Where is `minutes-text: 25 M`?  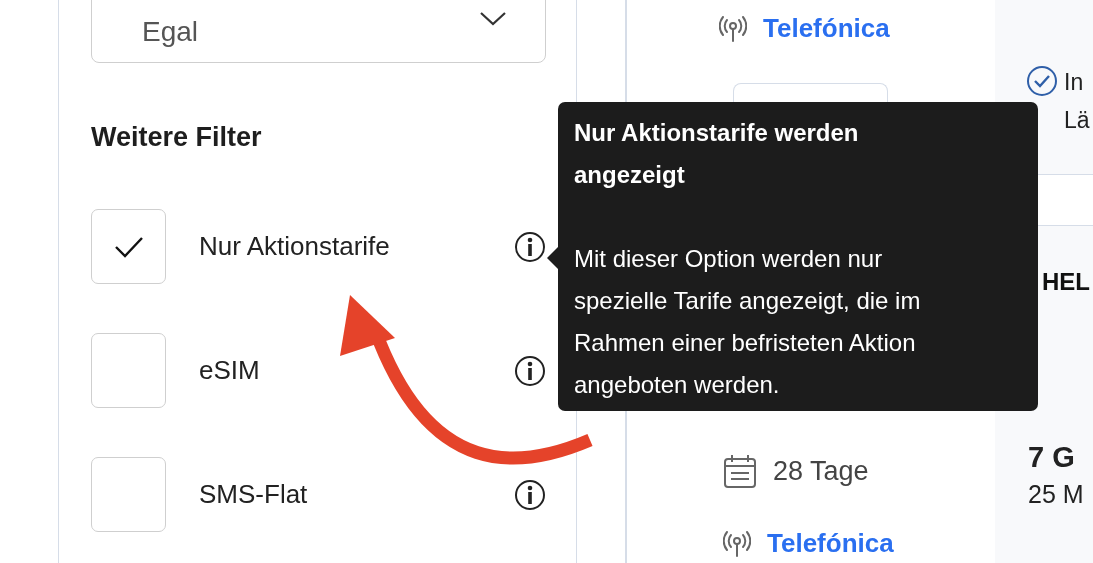
minutes-text: 25 M is located at coordinates (1056, 494).